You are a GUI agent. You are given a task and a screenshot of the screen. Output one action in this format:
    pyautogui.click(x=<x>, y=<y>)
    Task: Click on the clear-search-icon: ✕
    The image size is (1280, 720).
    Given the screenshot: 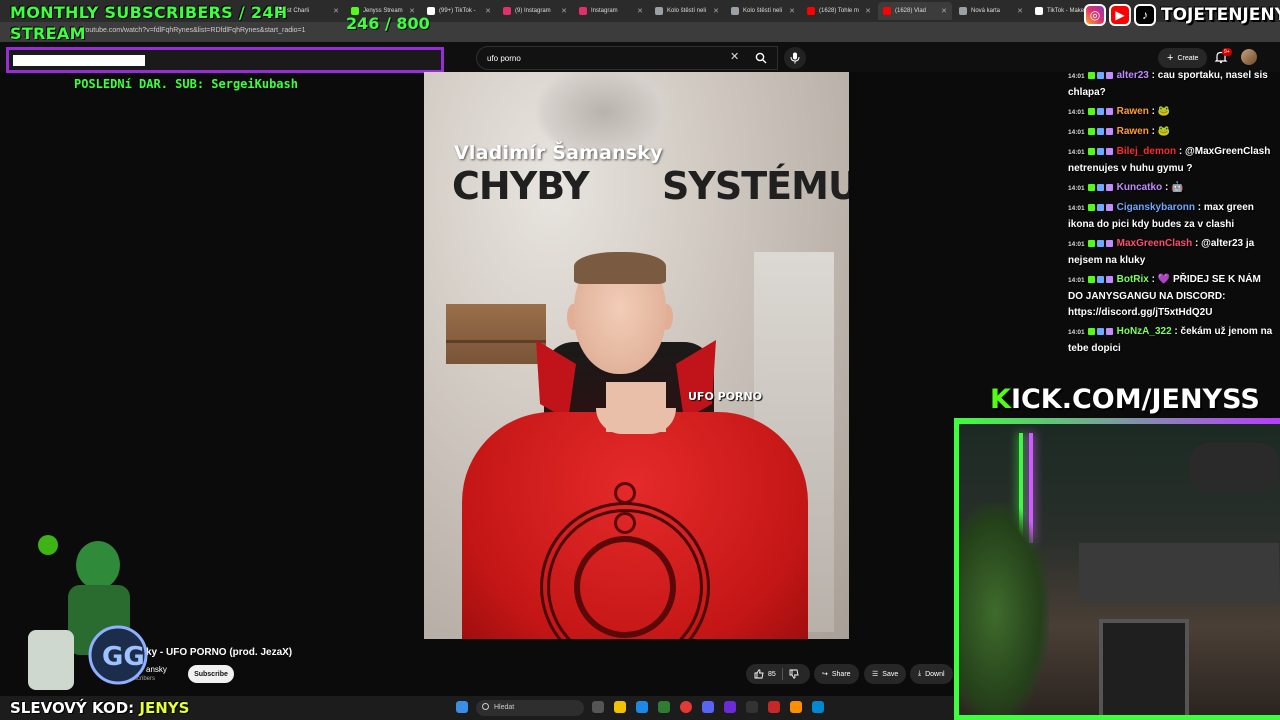 What is the action you would take?
    pyautogui.click(x=734, y=56)
    